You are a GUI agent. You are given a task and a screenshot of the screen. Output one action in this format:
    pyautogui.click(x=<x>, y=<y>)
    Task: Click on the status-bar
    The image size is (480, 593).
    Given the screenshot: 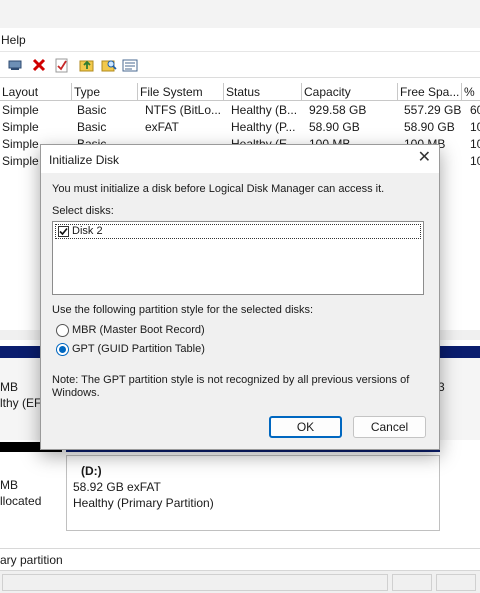 What is the action you would take?
    pyautogui.click(x=240, y=581)
    